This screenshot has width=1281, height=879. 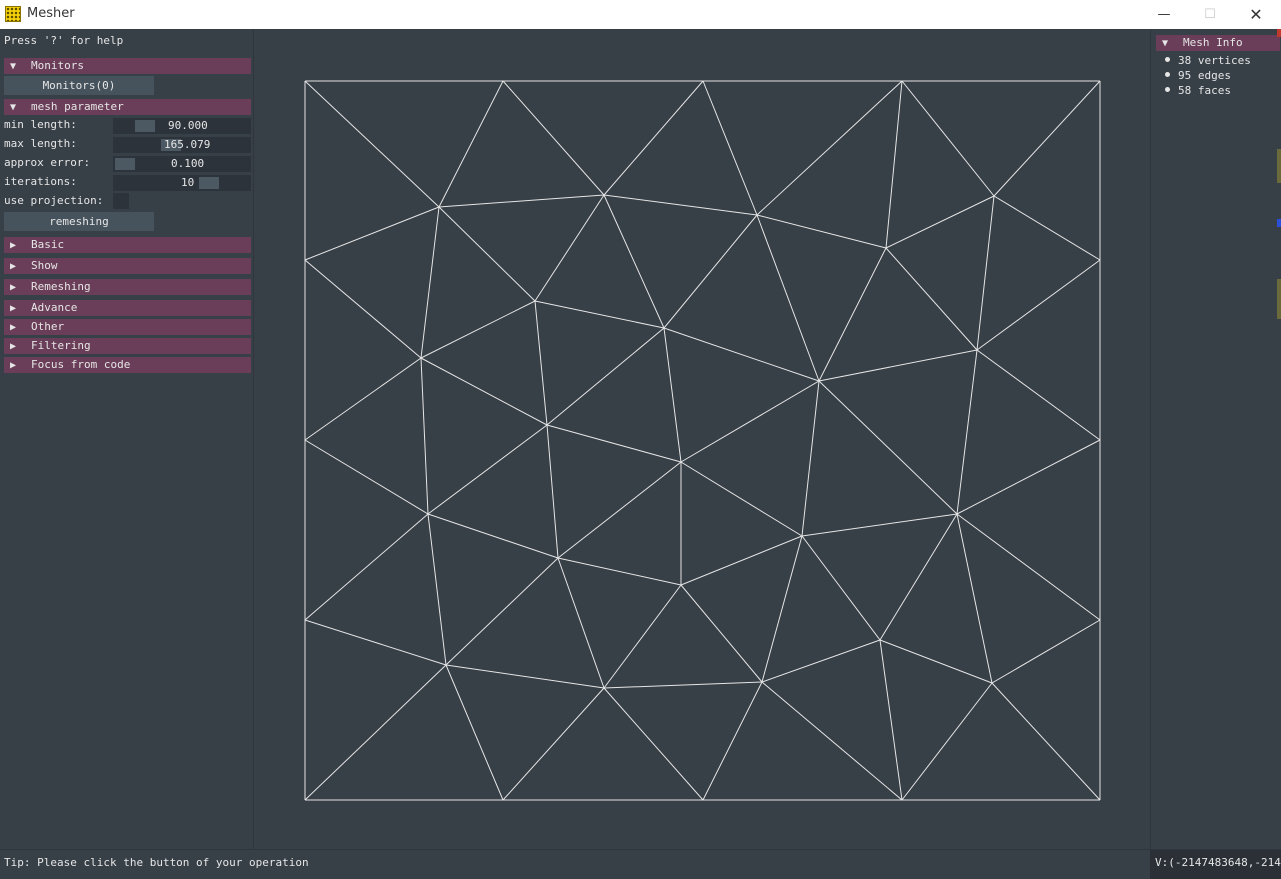 What do you see at coordinates (127, 245) in the screenshot?
I see `section-basic: ▶ Basic` at bounding box center [127, 245].